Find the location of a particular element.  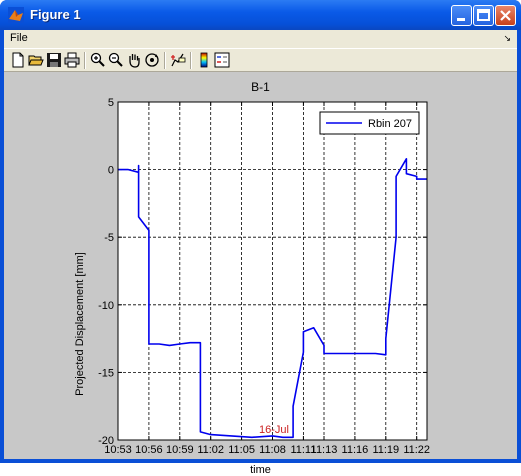

colorbar-icon is located at coordinates (204, 60).